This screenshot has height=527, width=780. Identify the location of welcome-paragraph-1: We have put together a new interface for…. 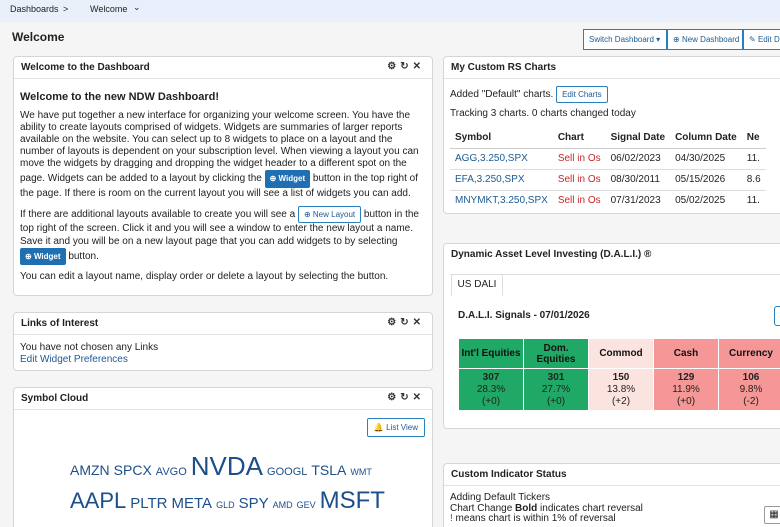
(219, 154).